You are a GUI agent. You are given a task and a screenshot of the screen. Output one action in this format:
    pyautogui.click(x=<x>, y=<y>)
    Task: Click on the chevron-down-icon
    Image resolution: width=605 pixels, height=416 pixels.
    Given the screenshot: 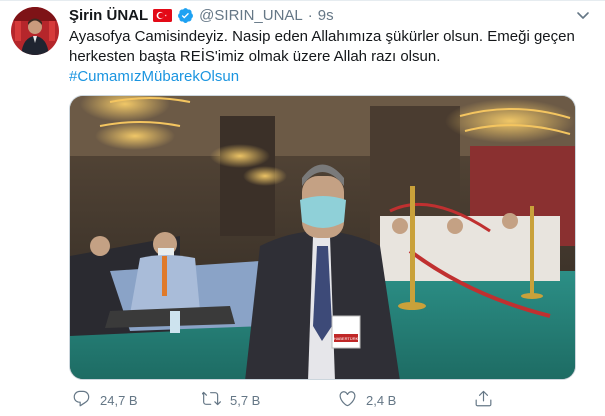 What is the action you would take?
    pyautogui.click(x=583, y=15)
    